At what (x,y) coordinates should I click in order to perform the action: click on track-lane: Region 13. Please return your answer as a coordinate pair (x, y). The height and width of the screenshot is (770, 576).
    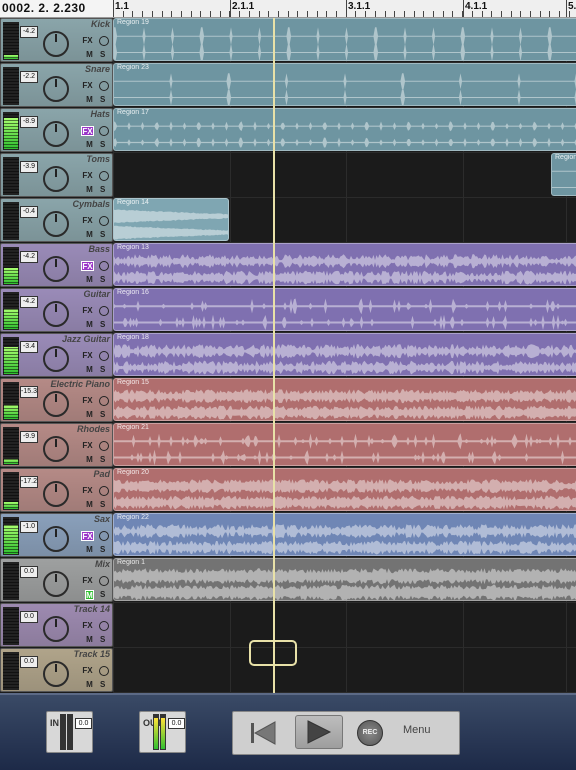
    Looking at the image, I should click on (344, 265).